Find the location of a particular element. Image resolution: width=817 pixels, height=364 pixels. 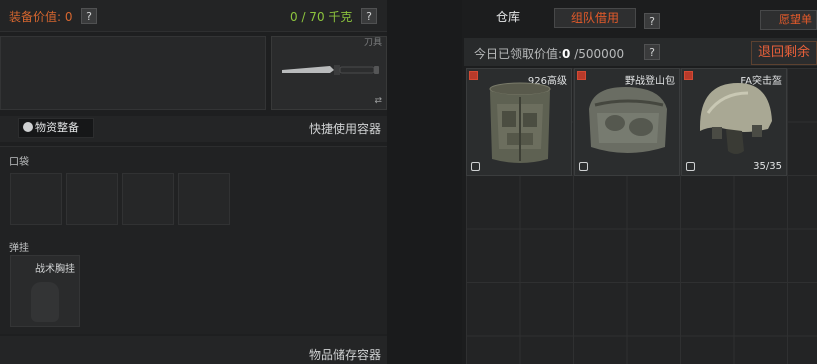

claimed-value-limit: /500000 is located at coordinates (599, 54).